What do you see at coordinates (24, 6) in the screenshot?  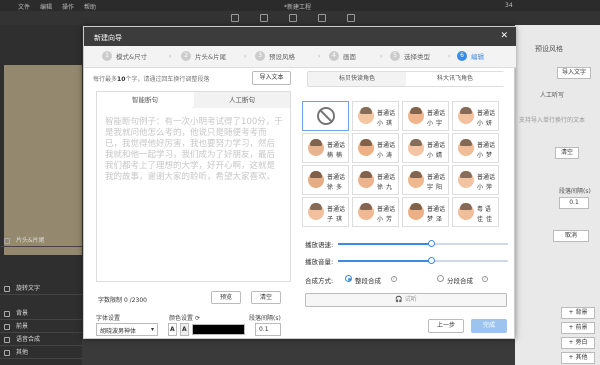 I see `menu-file: 文件` at bounding box center [24, 6].